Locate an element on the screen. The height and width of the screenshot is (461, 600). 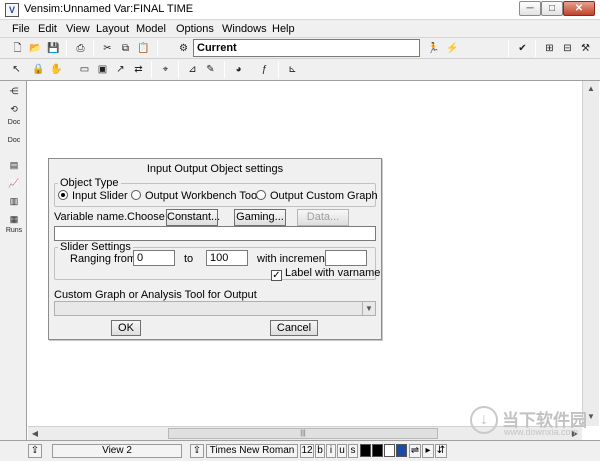
label-with-varname-checkbox: ✓ Label with varname is located at coordinates (325, 274).